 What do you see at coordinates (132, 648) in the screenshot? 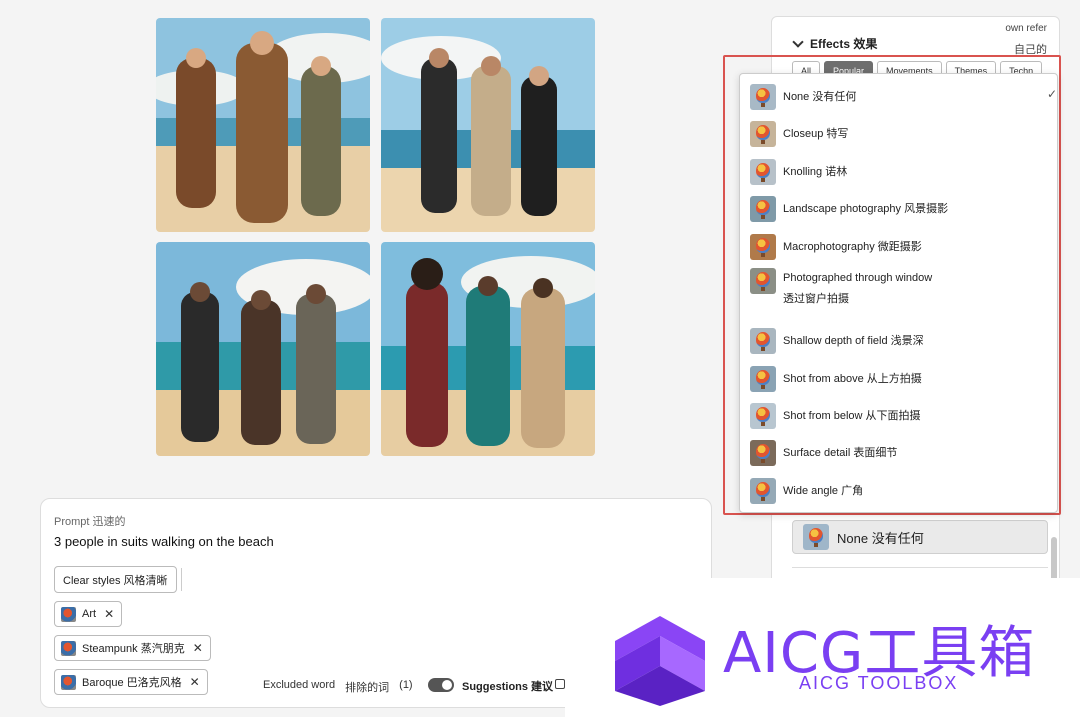
I see `style-chip-steampunk: Steampunk 蒸汽朋克 ✕` at bounding box center [132, 648].